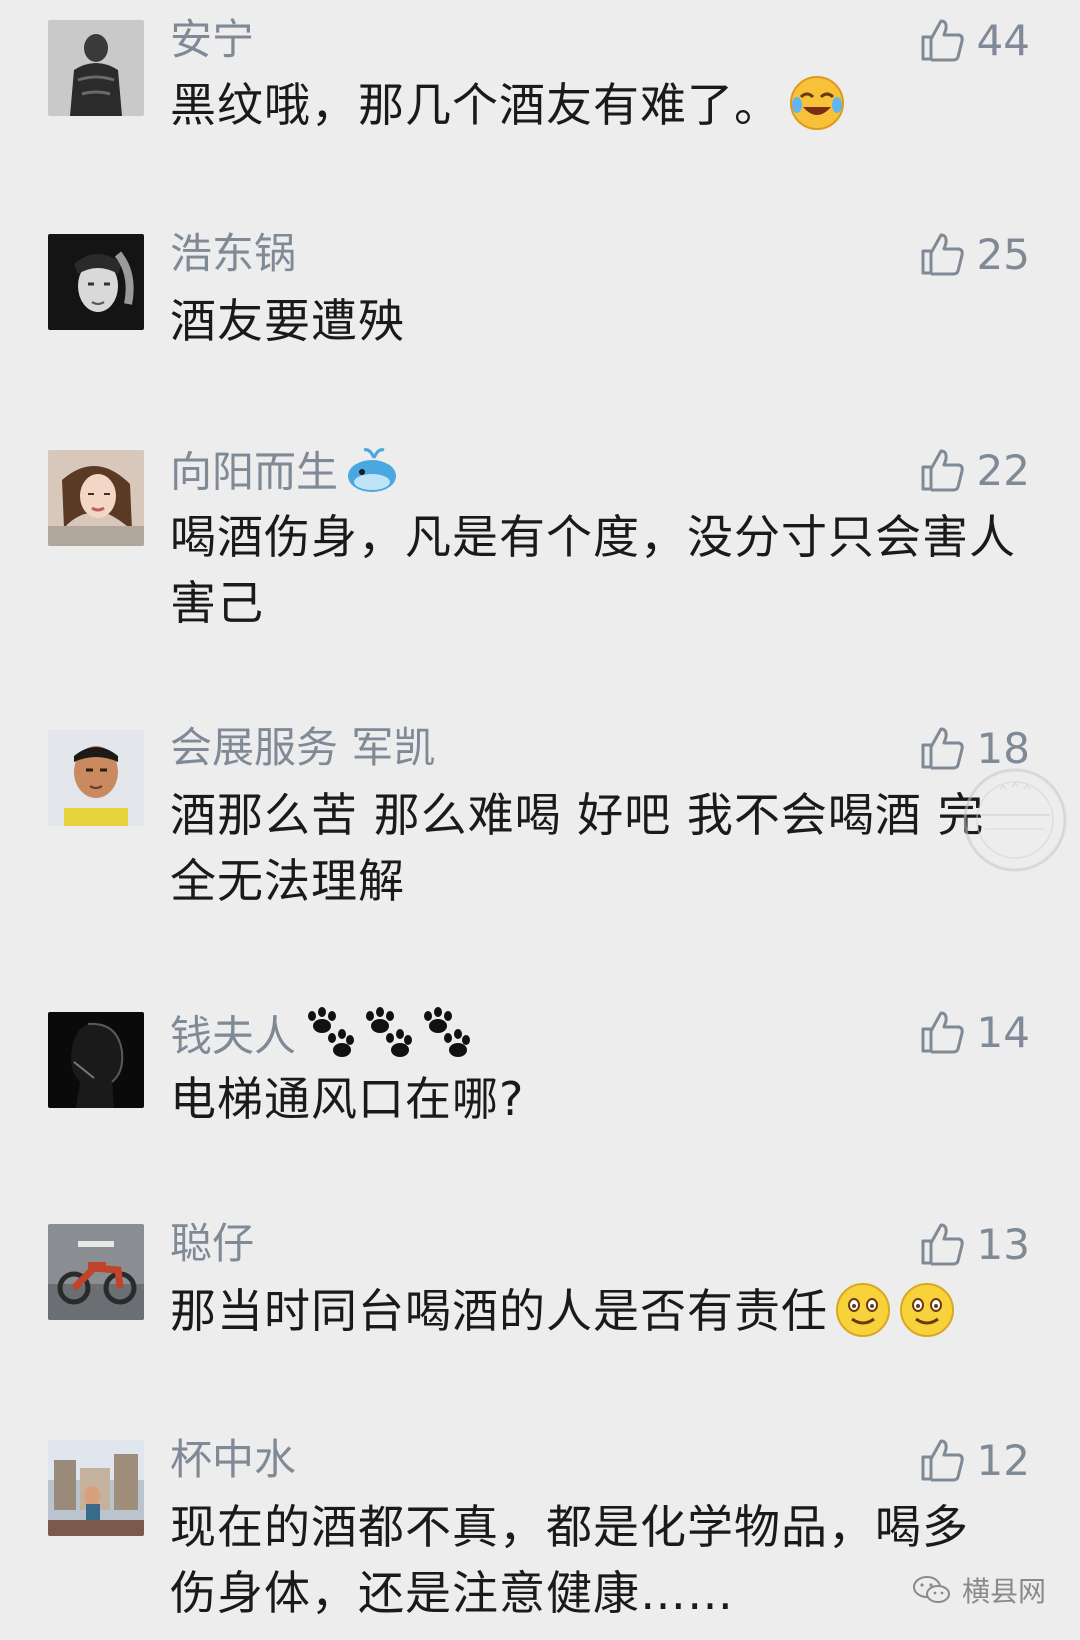  Describe the element at coordinates (499, 1311) in the screenshot. I see `comment-body: 那当时同台喝酒的人是否有责任` at that location.